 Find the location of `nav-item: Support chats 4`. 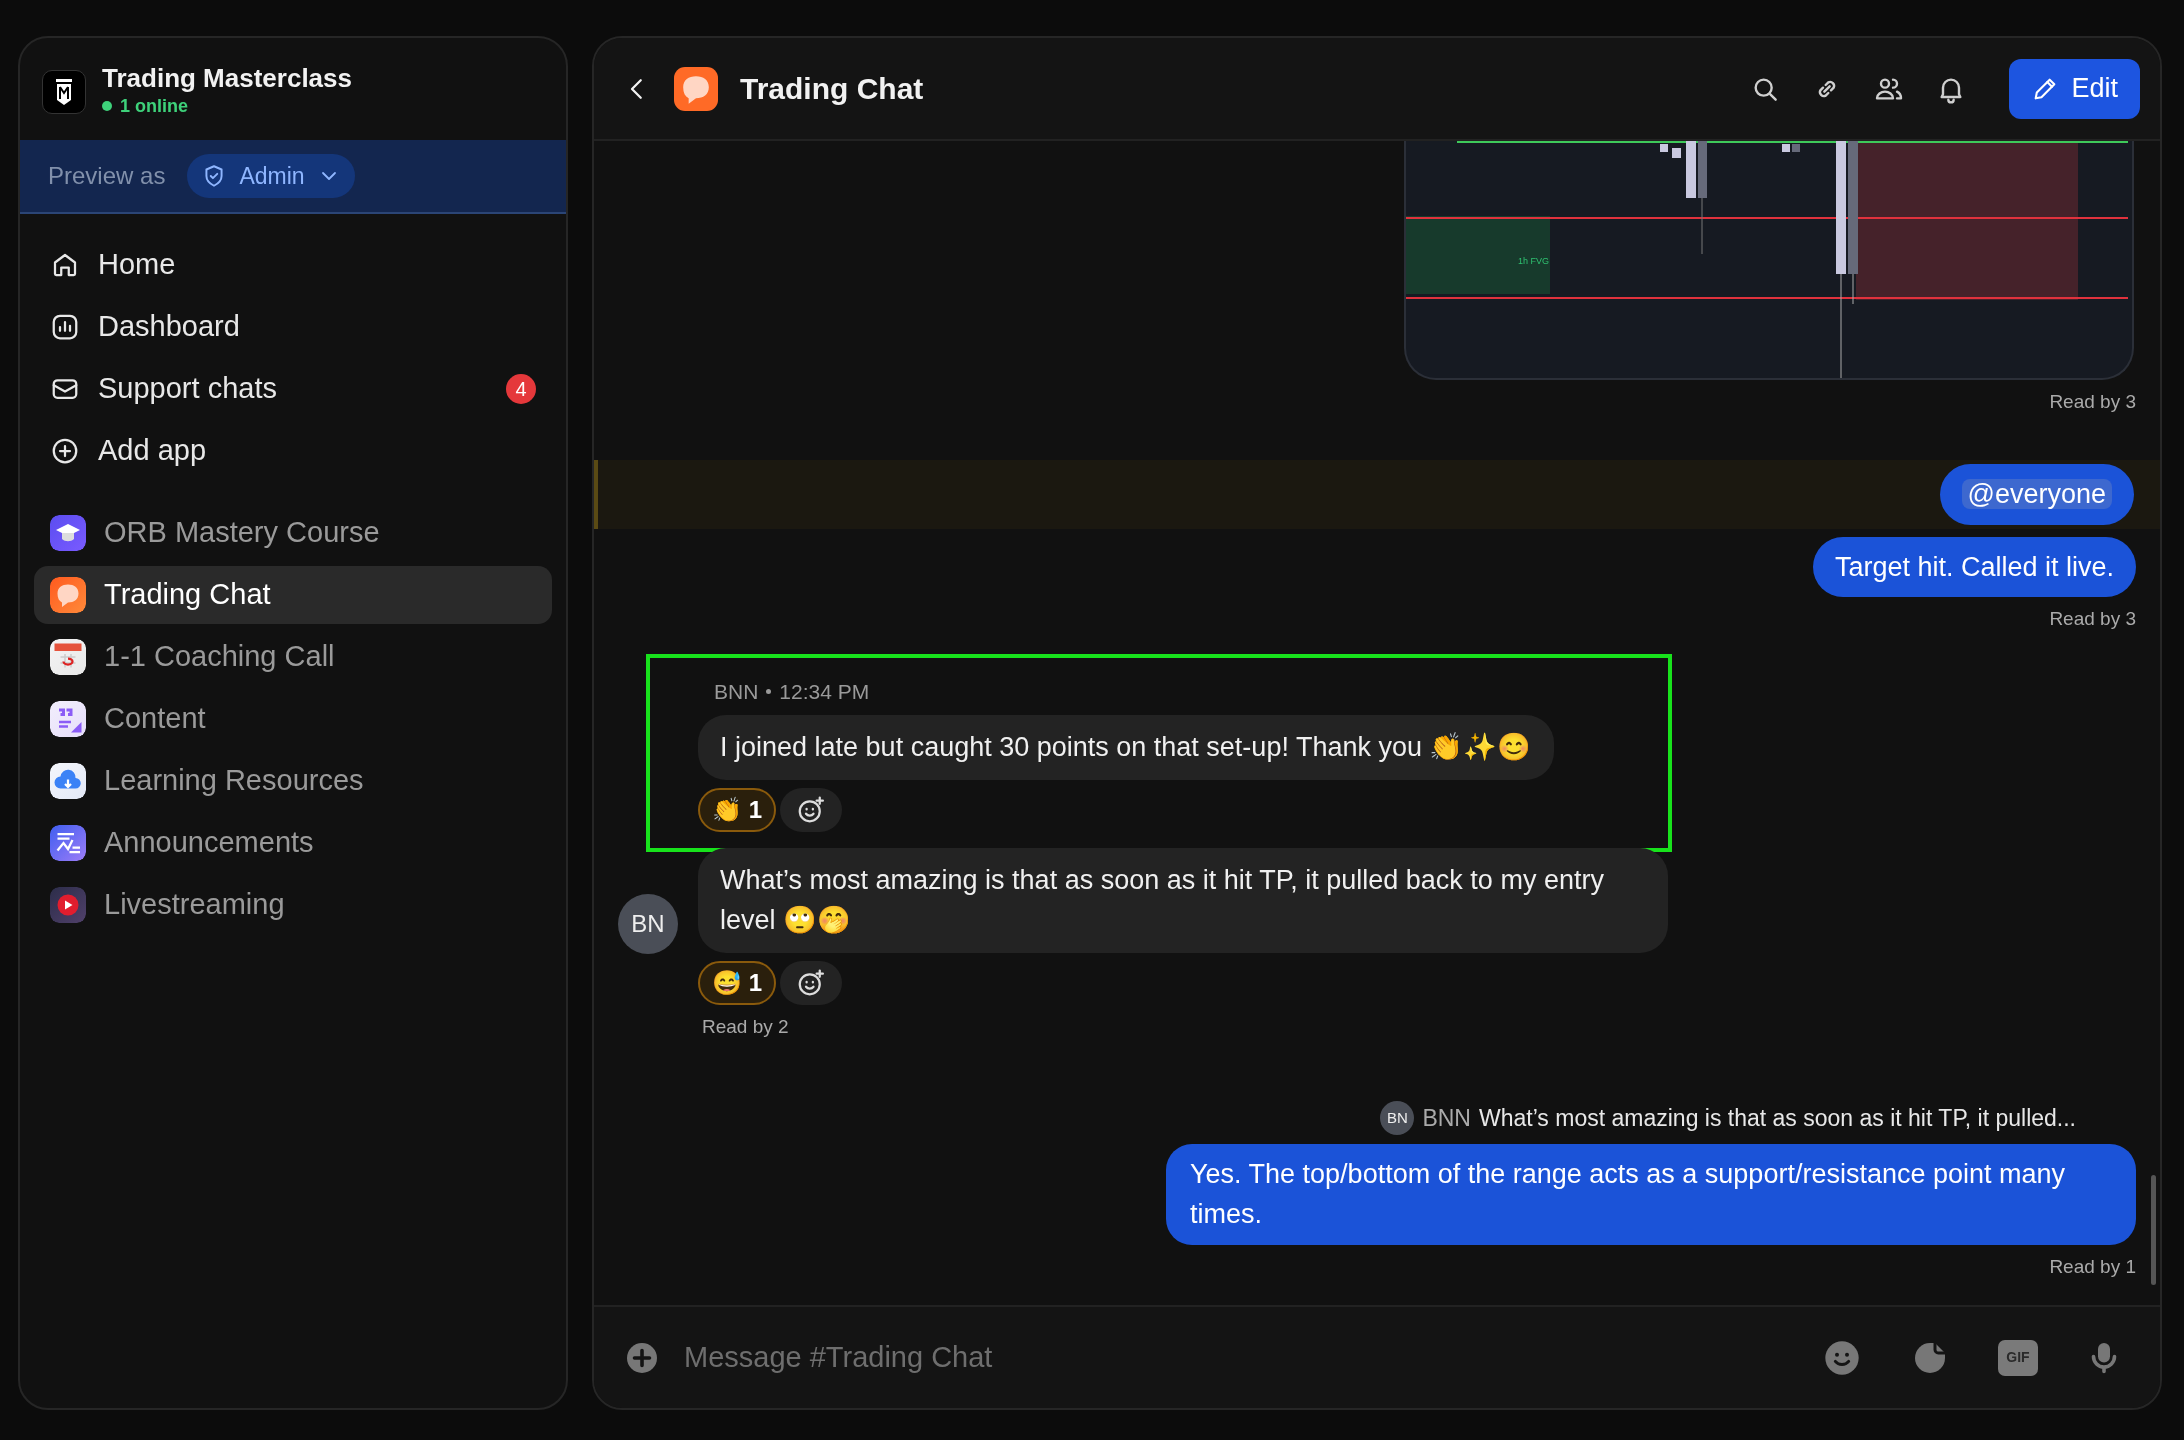

nav-item: Support chats 4 is located at coordinates (293, 389).